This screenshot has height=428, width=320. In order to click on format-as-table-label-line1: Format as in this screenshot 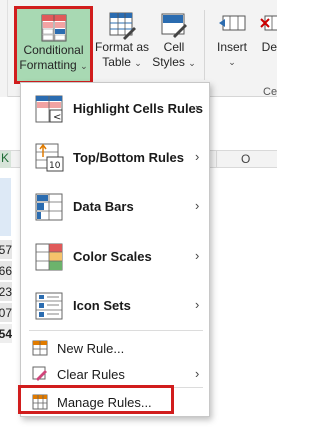, I will do `click(122, 47)`.